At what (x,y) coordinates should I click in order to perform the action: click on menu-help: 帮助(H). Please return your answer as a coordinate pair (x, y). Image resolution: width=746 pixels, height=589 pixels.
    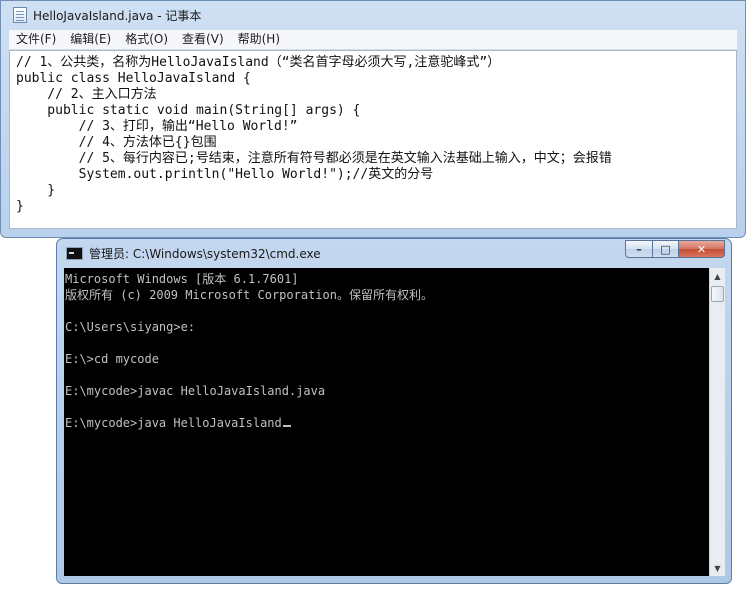
    Looking at the image, I should click on (259, 39).